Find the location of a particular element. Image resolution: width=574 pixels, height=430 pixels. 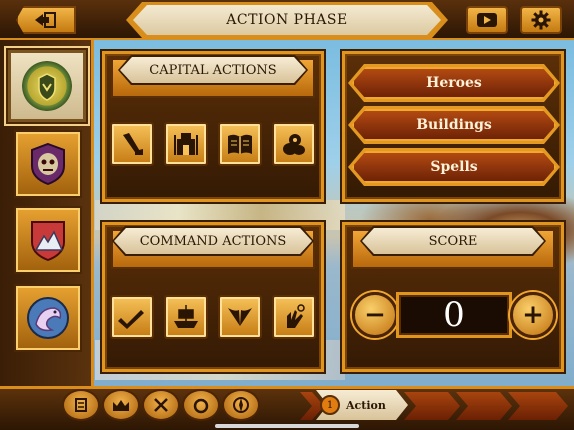

mountain-shield-icon is located at coordinates (48, 240).